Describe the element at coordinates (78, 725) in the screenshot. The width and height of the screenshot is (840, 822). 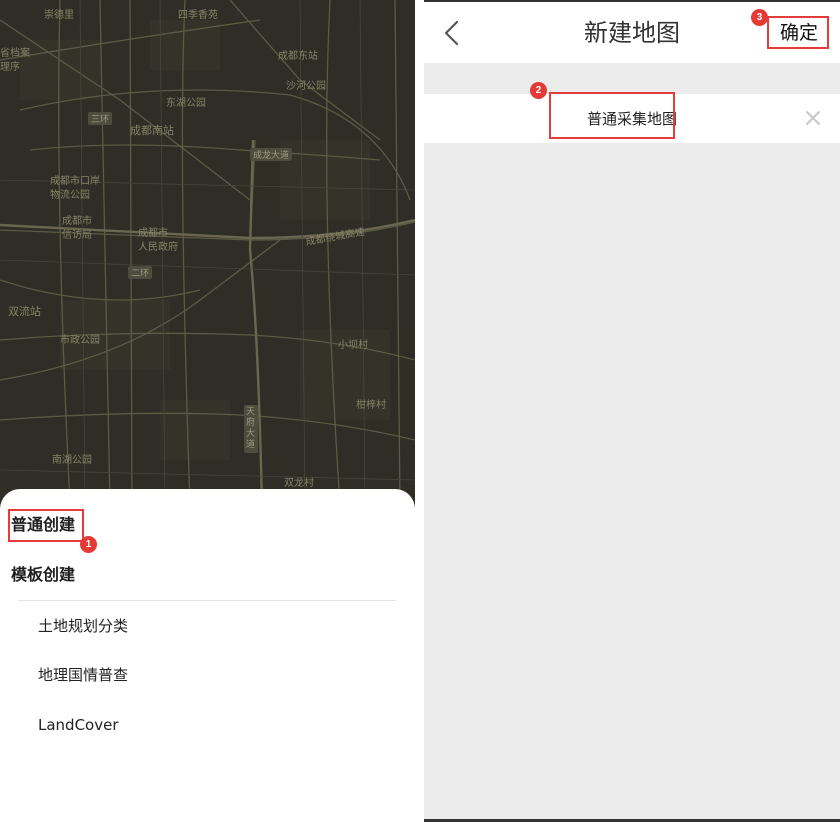
I see `template-item: LandCover` at that location.